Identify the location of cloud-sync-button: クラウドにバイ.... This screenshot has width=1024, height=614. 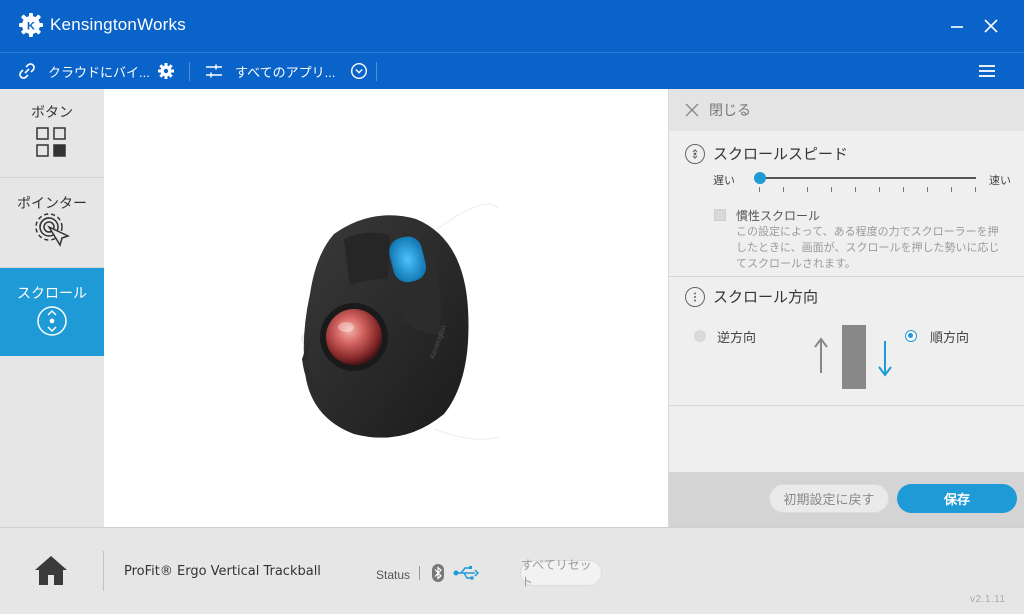
(84, 71).